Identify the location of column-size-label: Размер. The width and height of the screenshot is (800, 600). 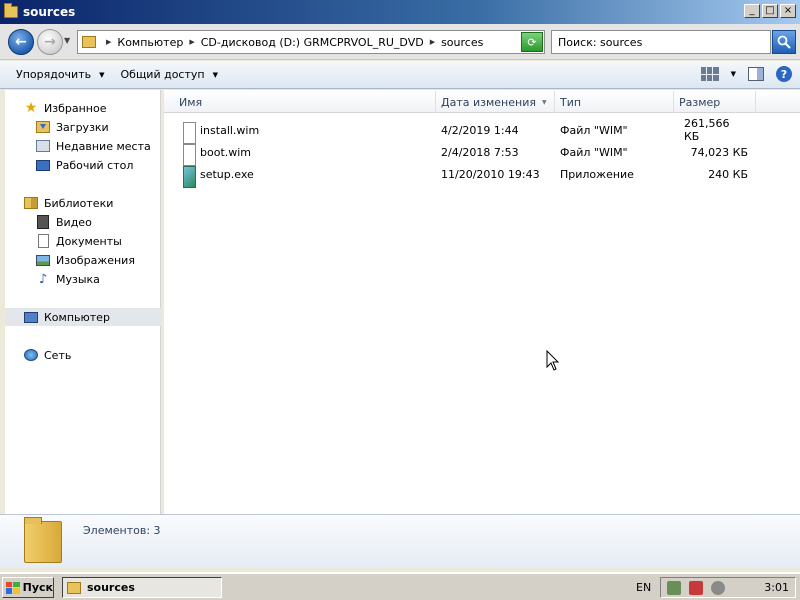
(700, 102).